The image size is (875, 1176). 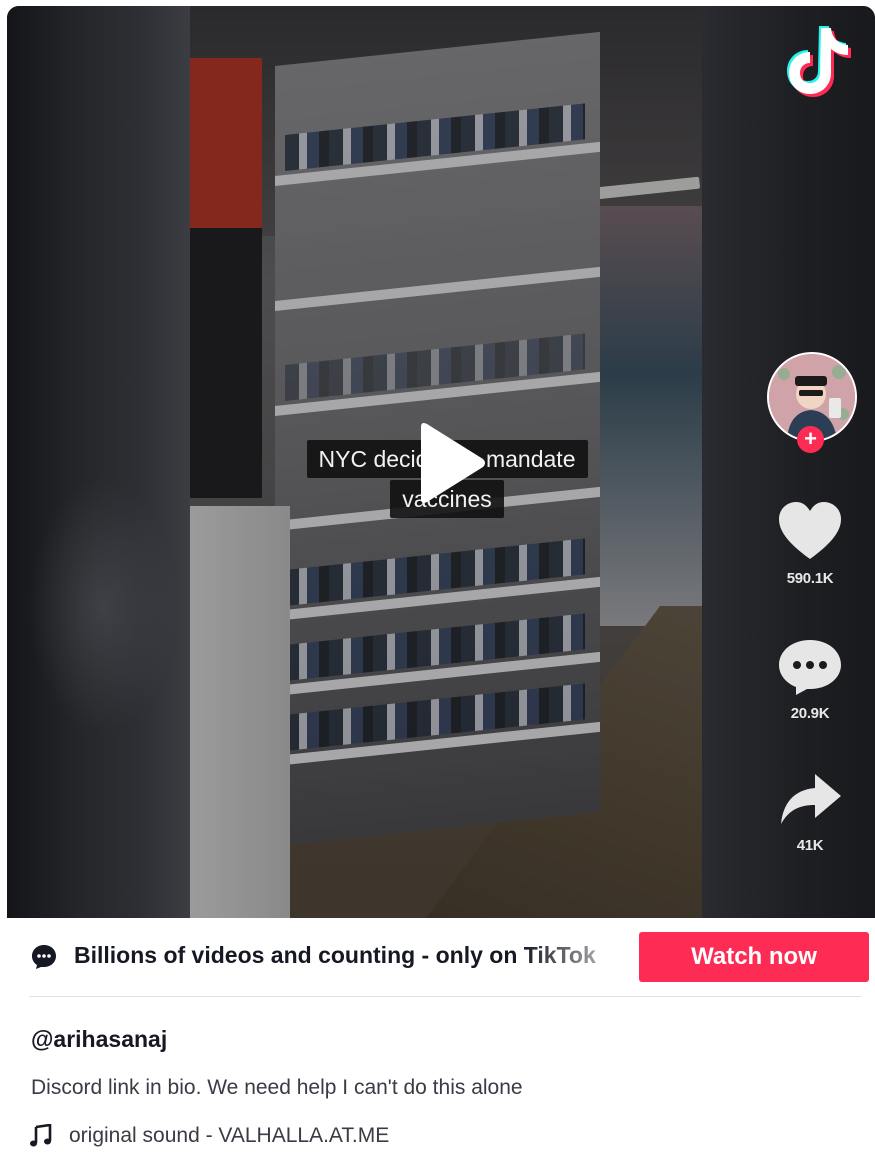 I want to click on music-note-icon, so click(x=41, y=1135).